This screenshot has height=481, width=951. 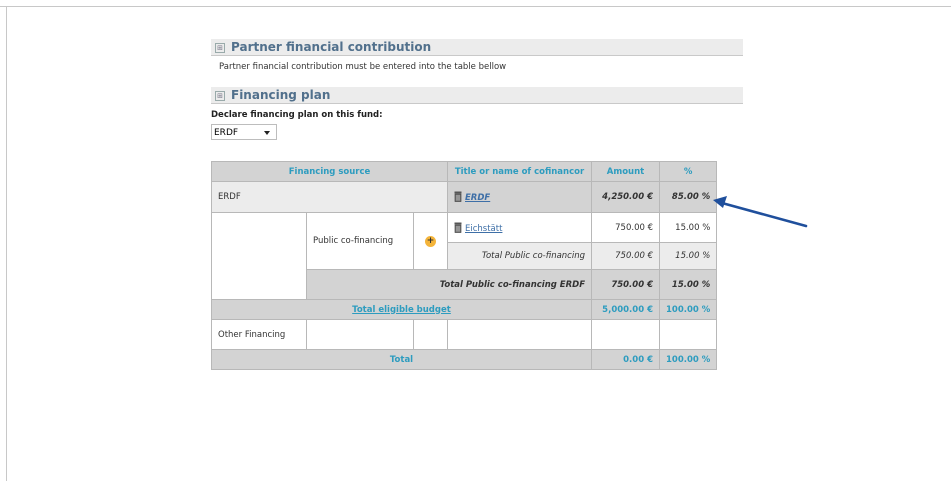 What do you see at coordinates (519, 227) in the screenshot?
I see `cofinancer-cell: Eichstätt` at bounding box center [519, 227].